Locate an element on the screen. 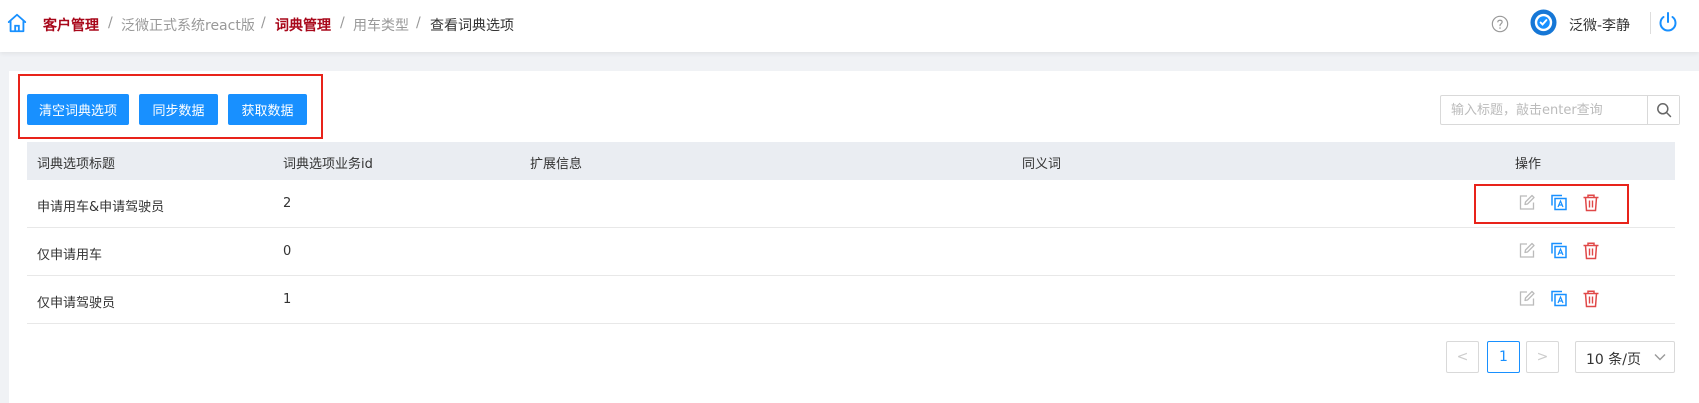 This screenshot has height=403, width=1699. column-header-business-id: 词典选项业务id is located at coordinates (328, 164).